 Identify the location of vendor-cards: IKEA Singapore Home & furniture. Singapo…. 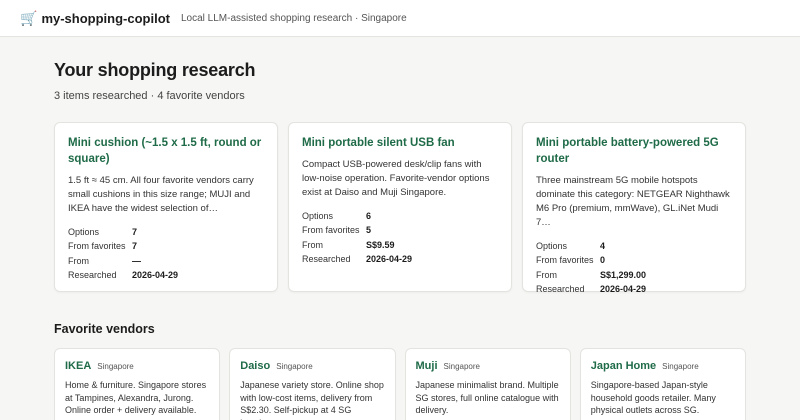
(400, 384).